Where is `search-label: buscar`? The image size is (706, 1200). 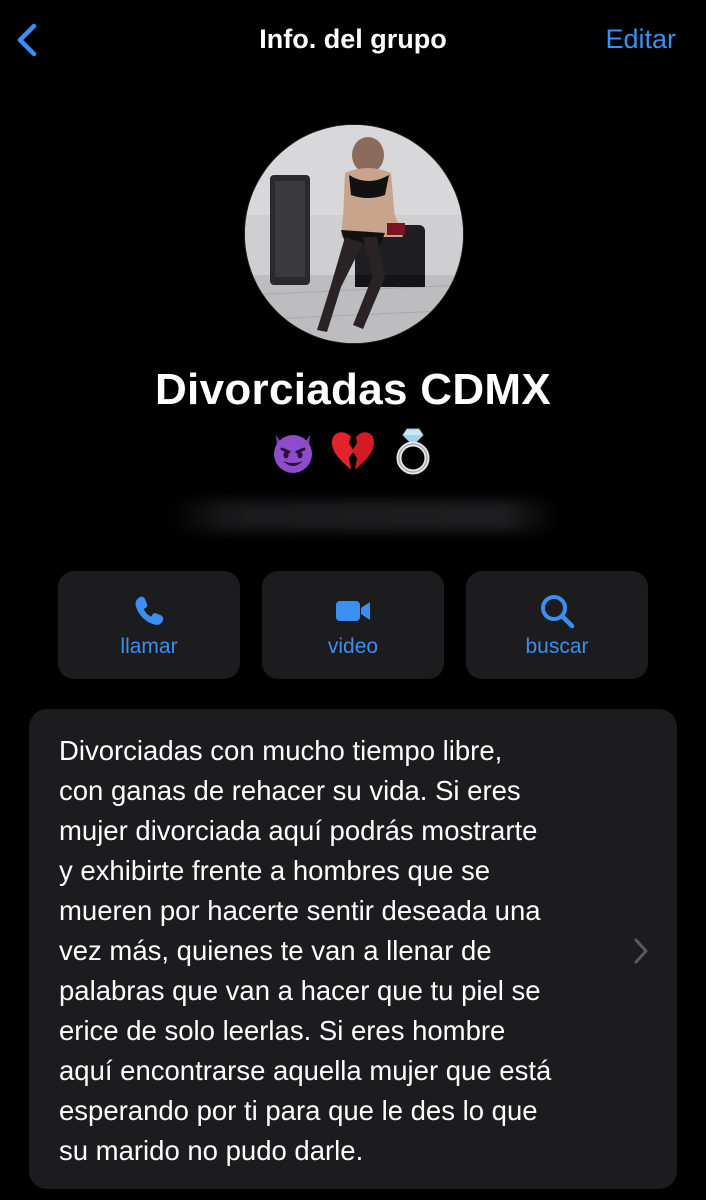 search-label: buscar is located at coordinates (557, 646).